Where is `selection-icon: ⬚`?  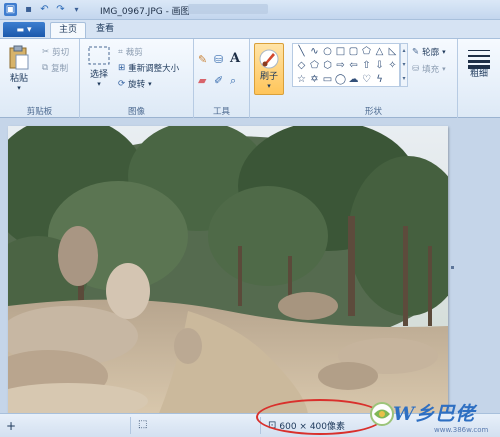
selection-icon: ⬚ is located at coordinates (143, 424).